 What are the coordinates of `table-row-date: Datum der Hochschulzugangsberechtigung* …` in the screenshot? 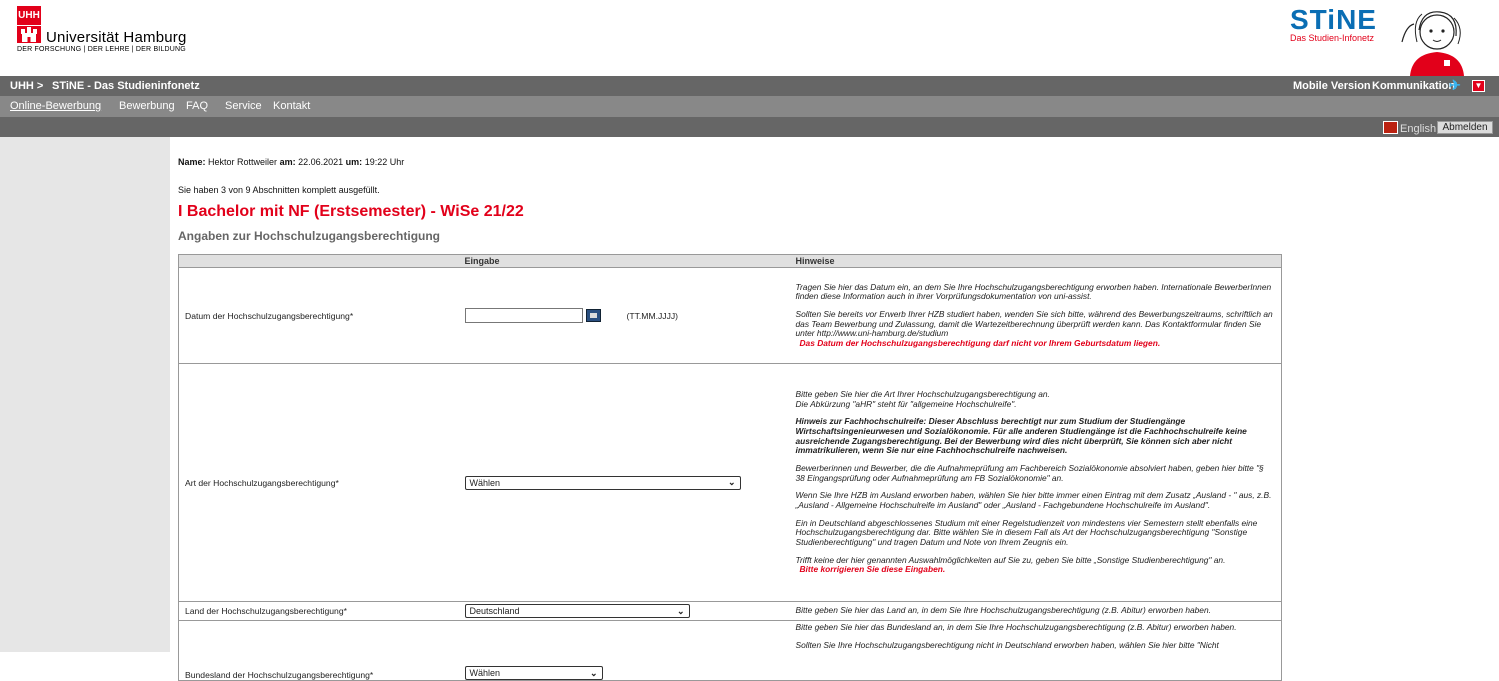 It's located at (730, 315).